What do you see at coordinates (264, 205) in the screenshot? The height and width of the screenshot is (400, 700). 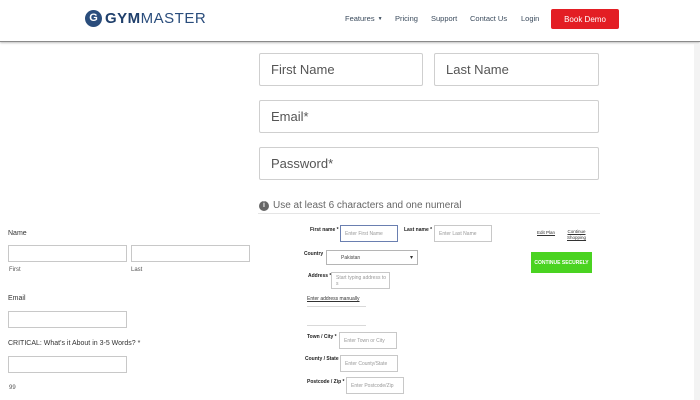 I see `info-icon: i` at bounding box center [264, 205].